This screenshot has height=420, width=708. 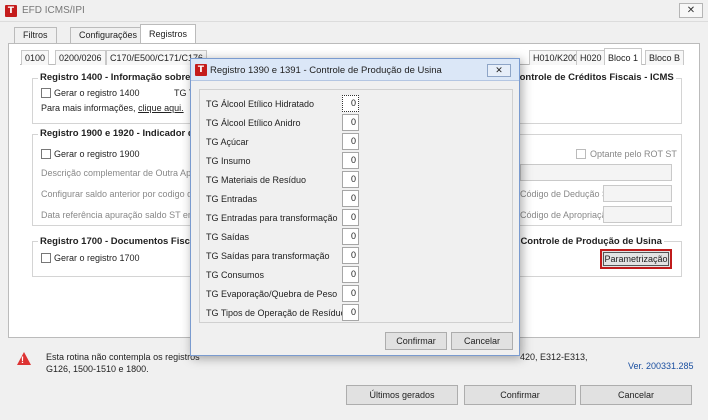 I want to click on input-materiais-residuo: 0, so click(x=350, y=179).